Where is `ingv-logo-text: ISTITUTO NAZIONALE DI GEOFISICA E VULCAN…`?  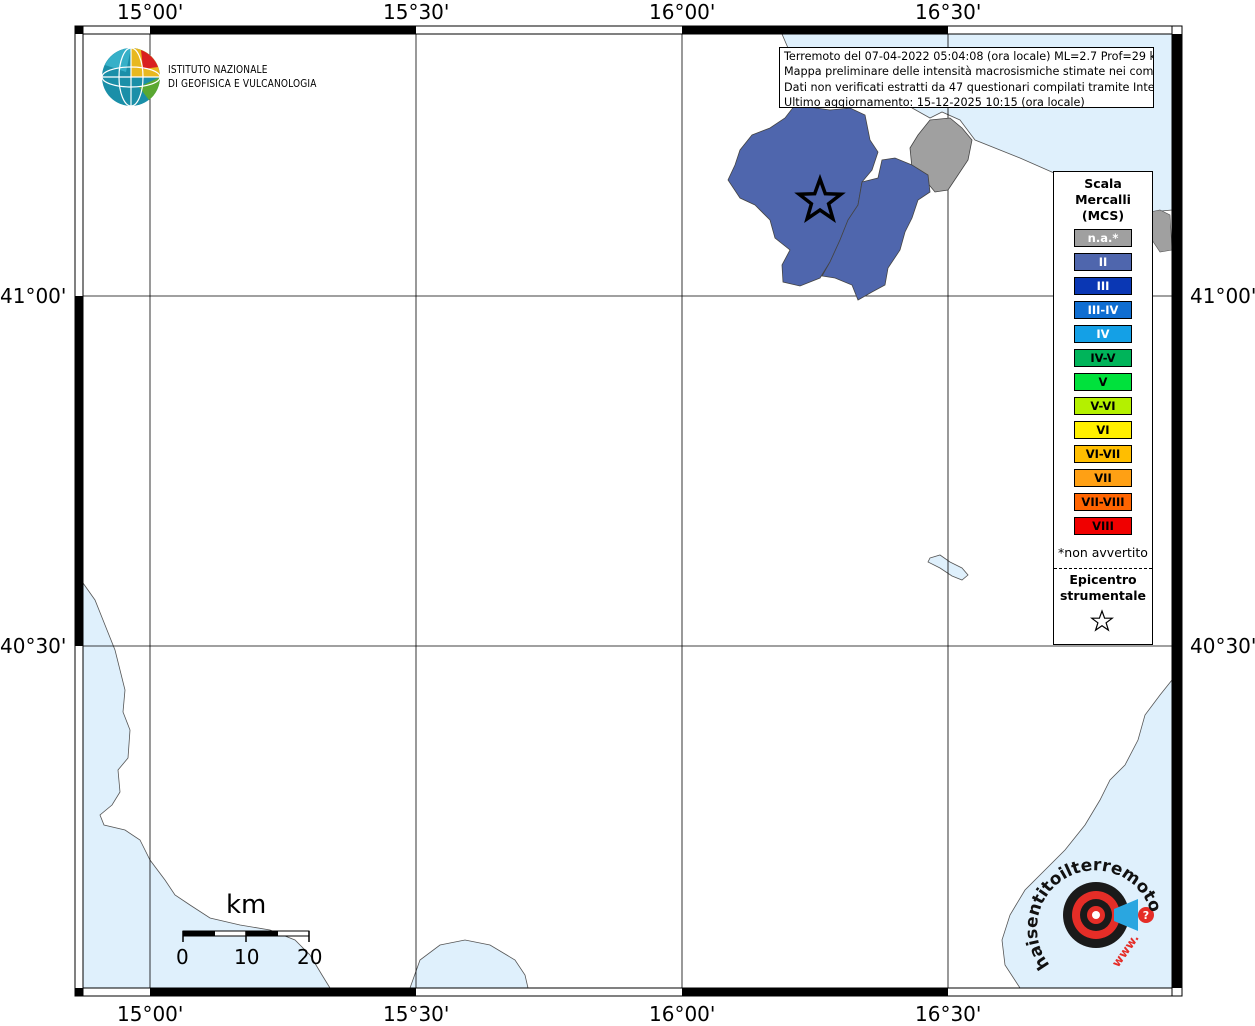 ingv-logo-text: ISTITUTO NAZIONALE DI GEOFISICA E VULCAN… is located at coordinates (242, 77).